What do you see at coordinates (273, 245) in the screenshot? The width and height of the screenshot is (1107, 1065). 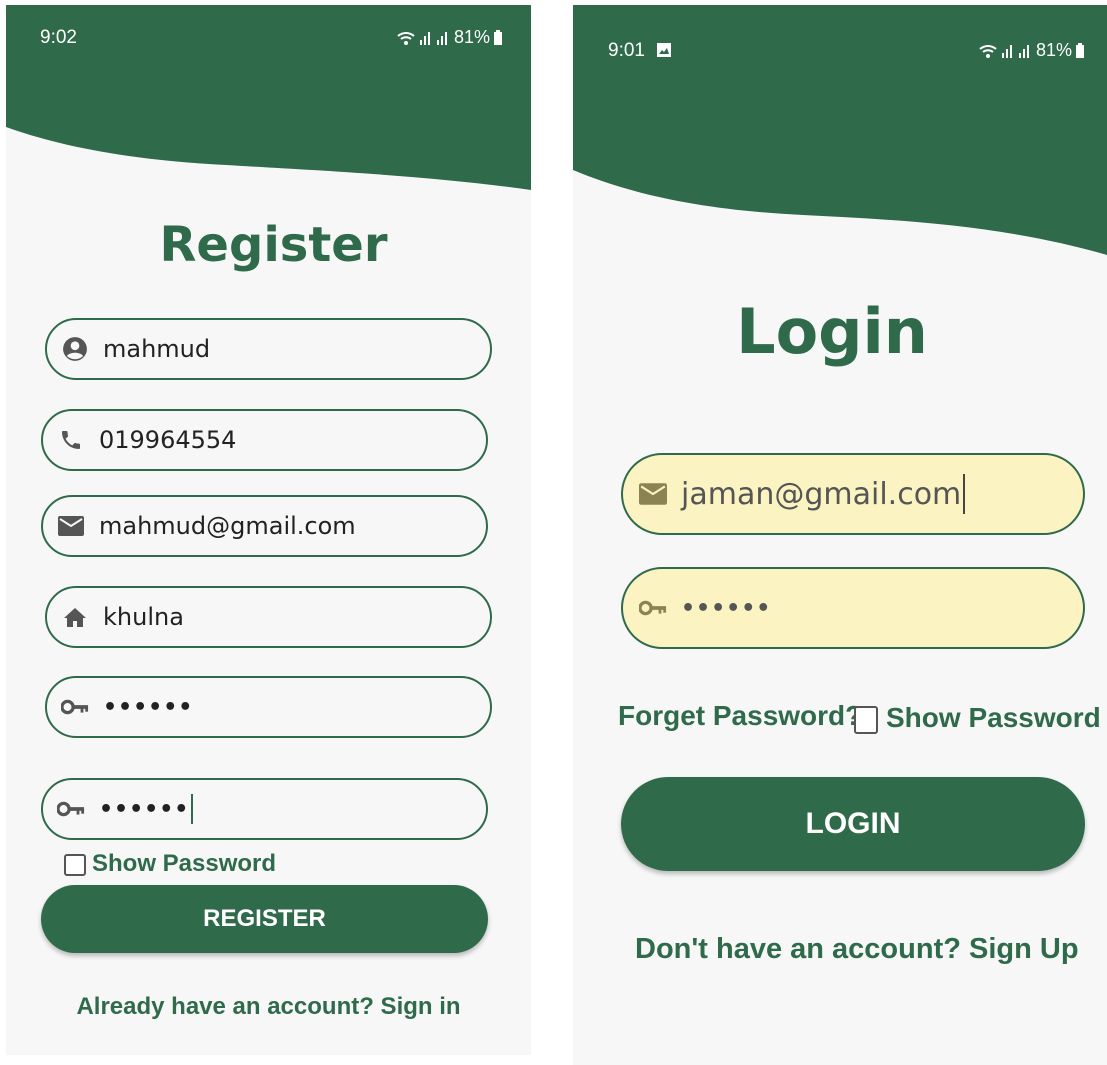 I see `page-title: Register` at bounding box center [273, 245].